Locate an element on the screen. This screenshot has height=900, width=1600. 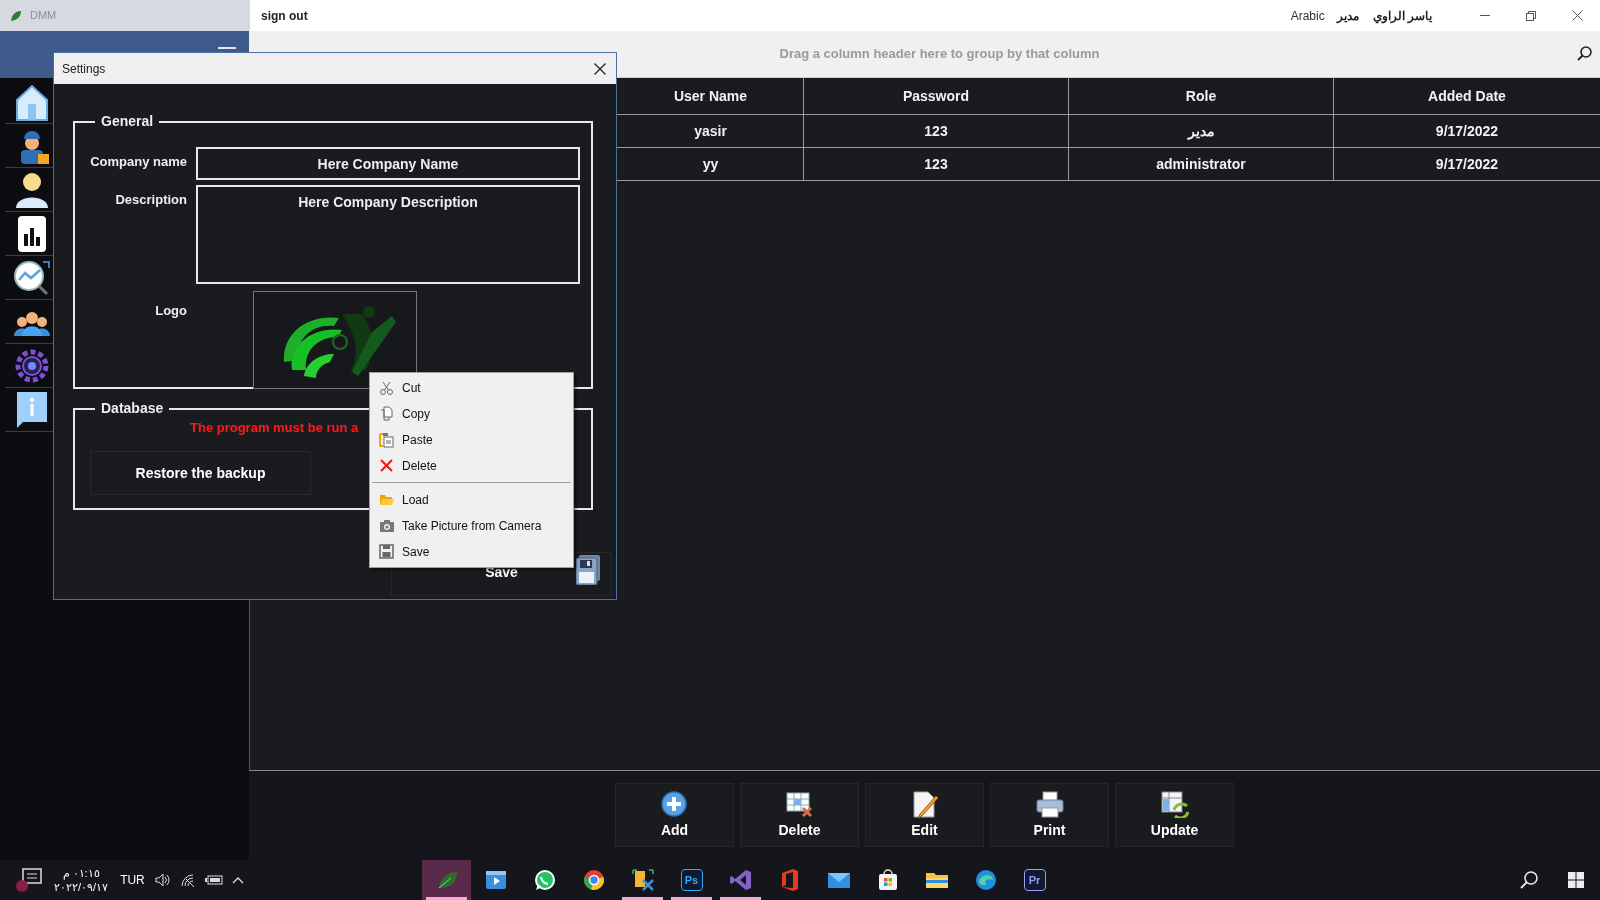
taskbar-button: Ps is located at coordinates (691, 880).